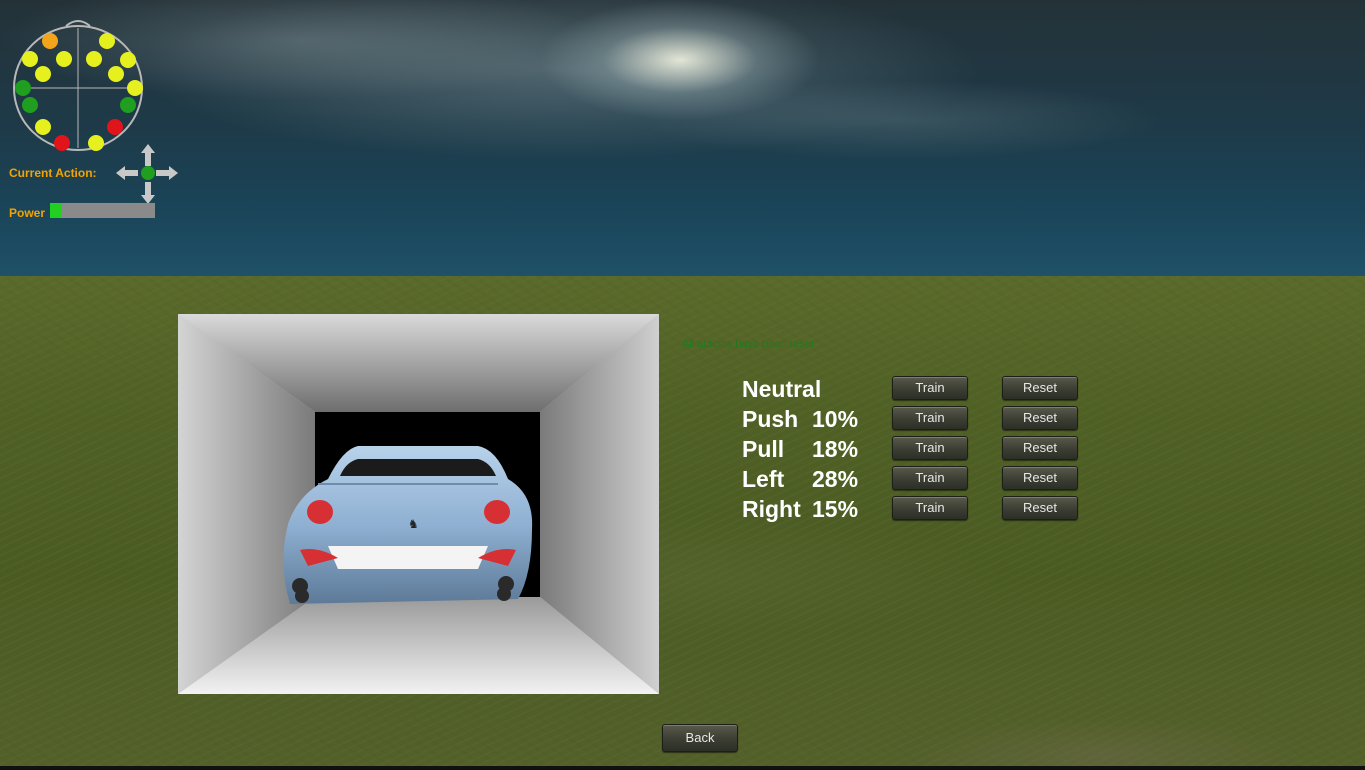  Describe the element at coordinates (1040, 478) in the screenshot. I see `reset-left-button: Reset` at that location.